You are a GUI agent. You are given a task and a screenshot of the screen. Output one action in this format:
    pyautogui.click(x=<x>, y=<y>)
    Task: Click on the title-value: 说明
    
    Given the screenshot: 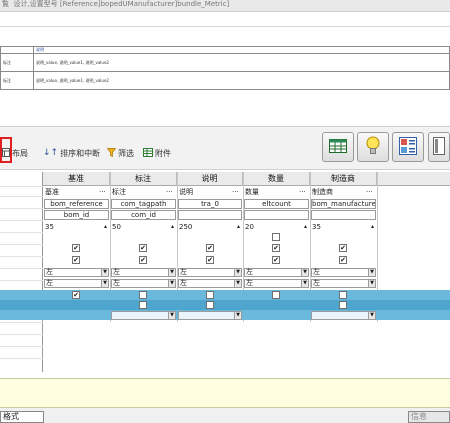 What is the action you would take?
    pyautogui.click(x=199, y=193)
    